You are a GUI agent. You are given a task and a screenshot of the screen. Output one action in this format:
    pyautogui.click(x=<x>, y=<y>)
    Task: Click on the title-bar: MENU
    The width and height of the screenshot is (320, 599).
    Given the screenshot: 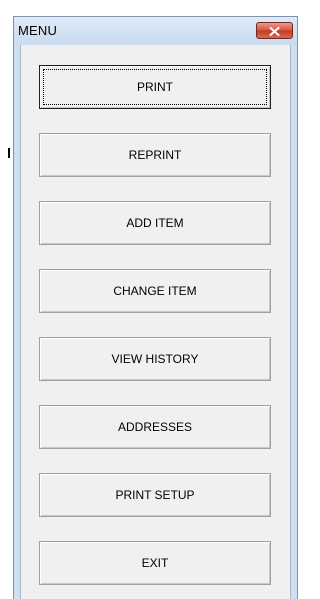 What is the action you would take?
    pyautogui.click(x=155, y=31)
    